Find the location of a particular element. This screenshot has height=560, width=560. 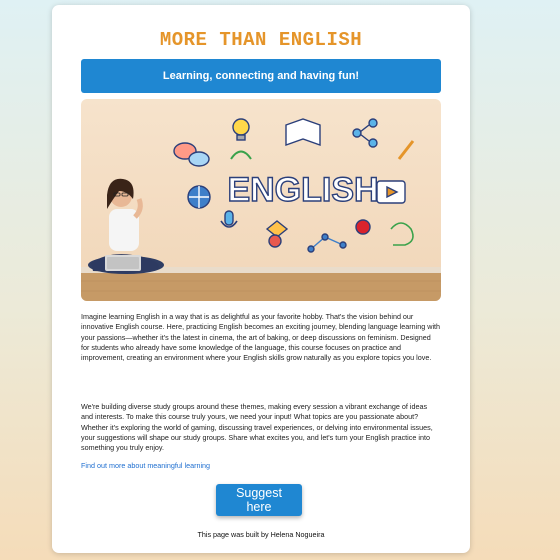

footer-credit: This page was built by Helena Nogueira is located at coordinates (261, 534).